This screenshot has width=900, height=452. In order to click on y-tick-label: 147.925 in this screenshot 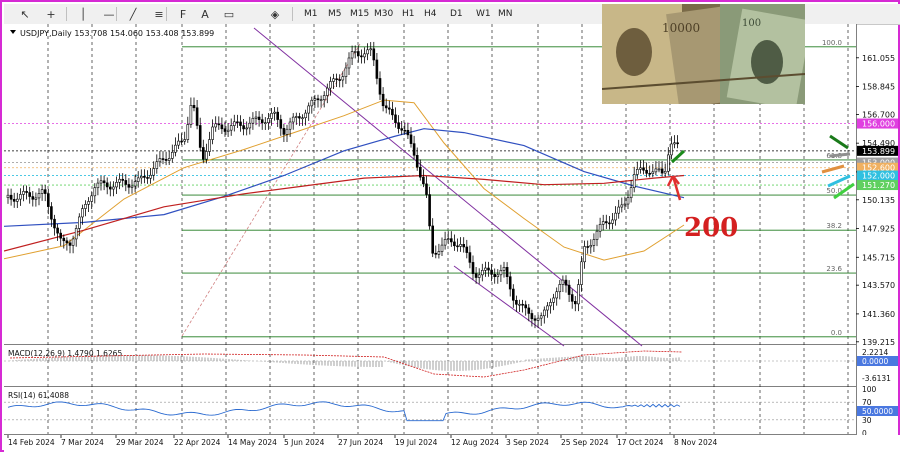, I will do `click(878, 229)`.